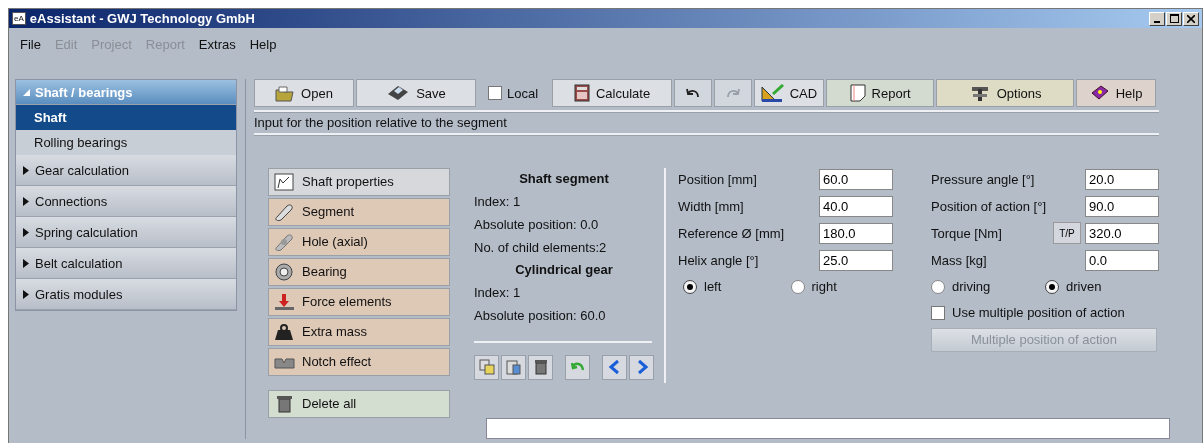 Image resolution: width=1203 pixels, height=443 pixels. I want to click on torque-power-button: T/P, so click(1067, 233).